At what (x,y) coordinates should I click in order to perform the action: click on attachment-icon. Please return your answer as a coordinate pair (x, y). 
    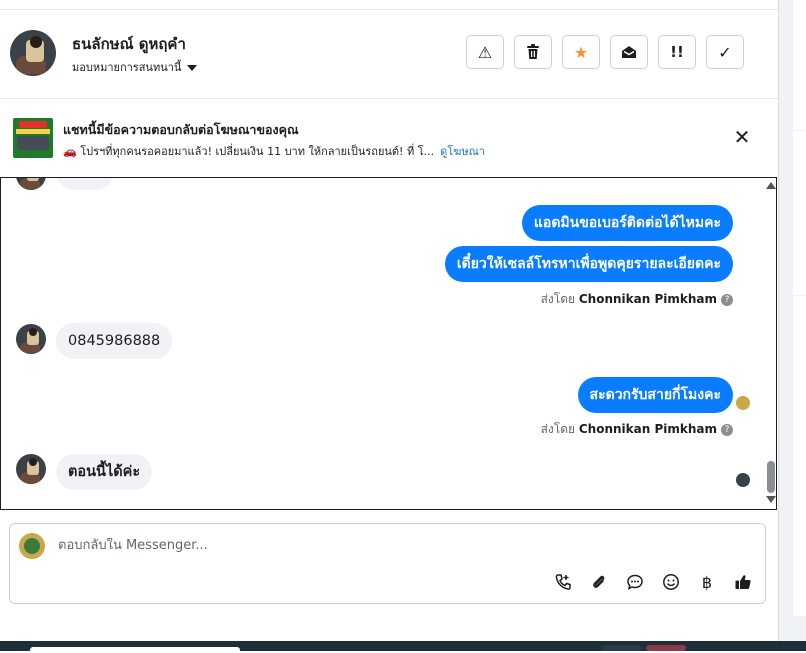
    Looking at the image, I should click on (599, 582).